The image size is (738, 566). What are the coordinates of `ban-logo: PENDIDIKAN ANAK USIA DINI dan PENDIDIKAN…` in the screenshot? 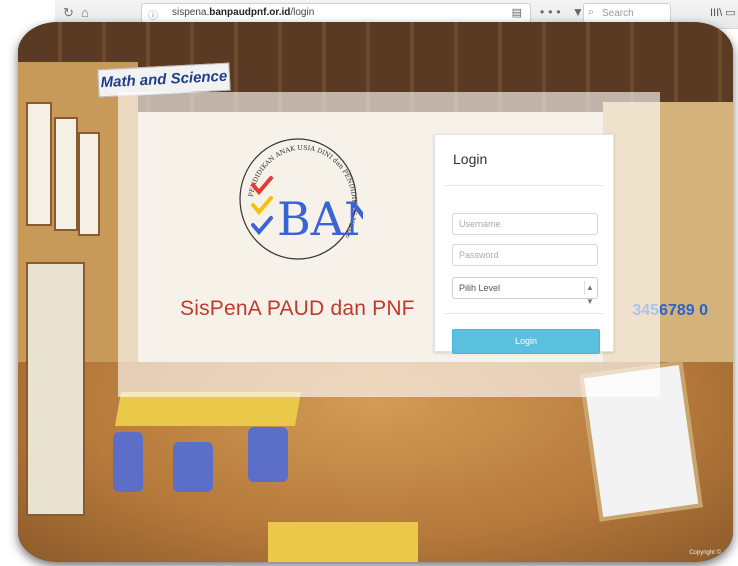 It's located at (298, 193).